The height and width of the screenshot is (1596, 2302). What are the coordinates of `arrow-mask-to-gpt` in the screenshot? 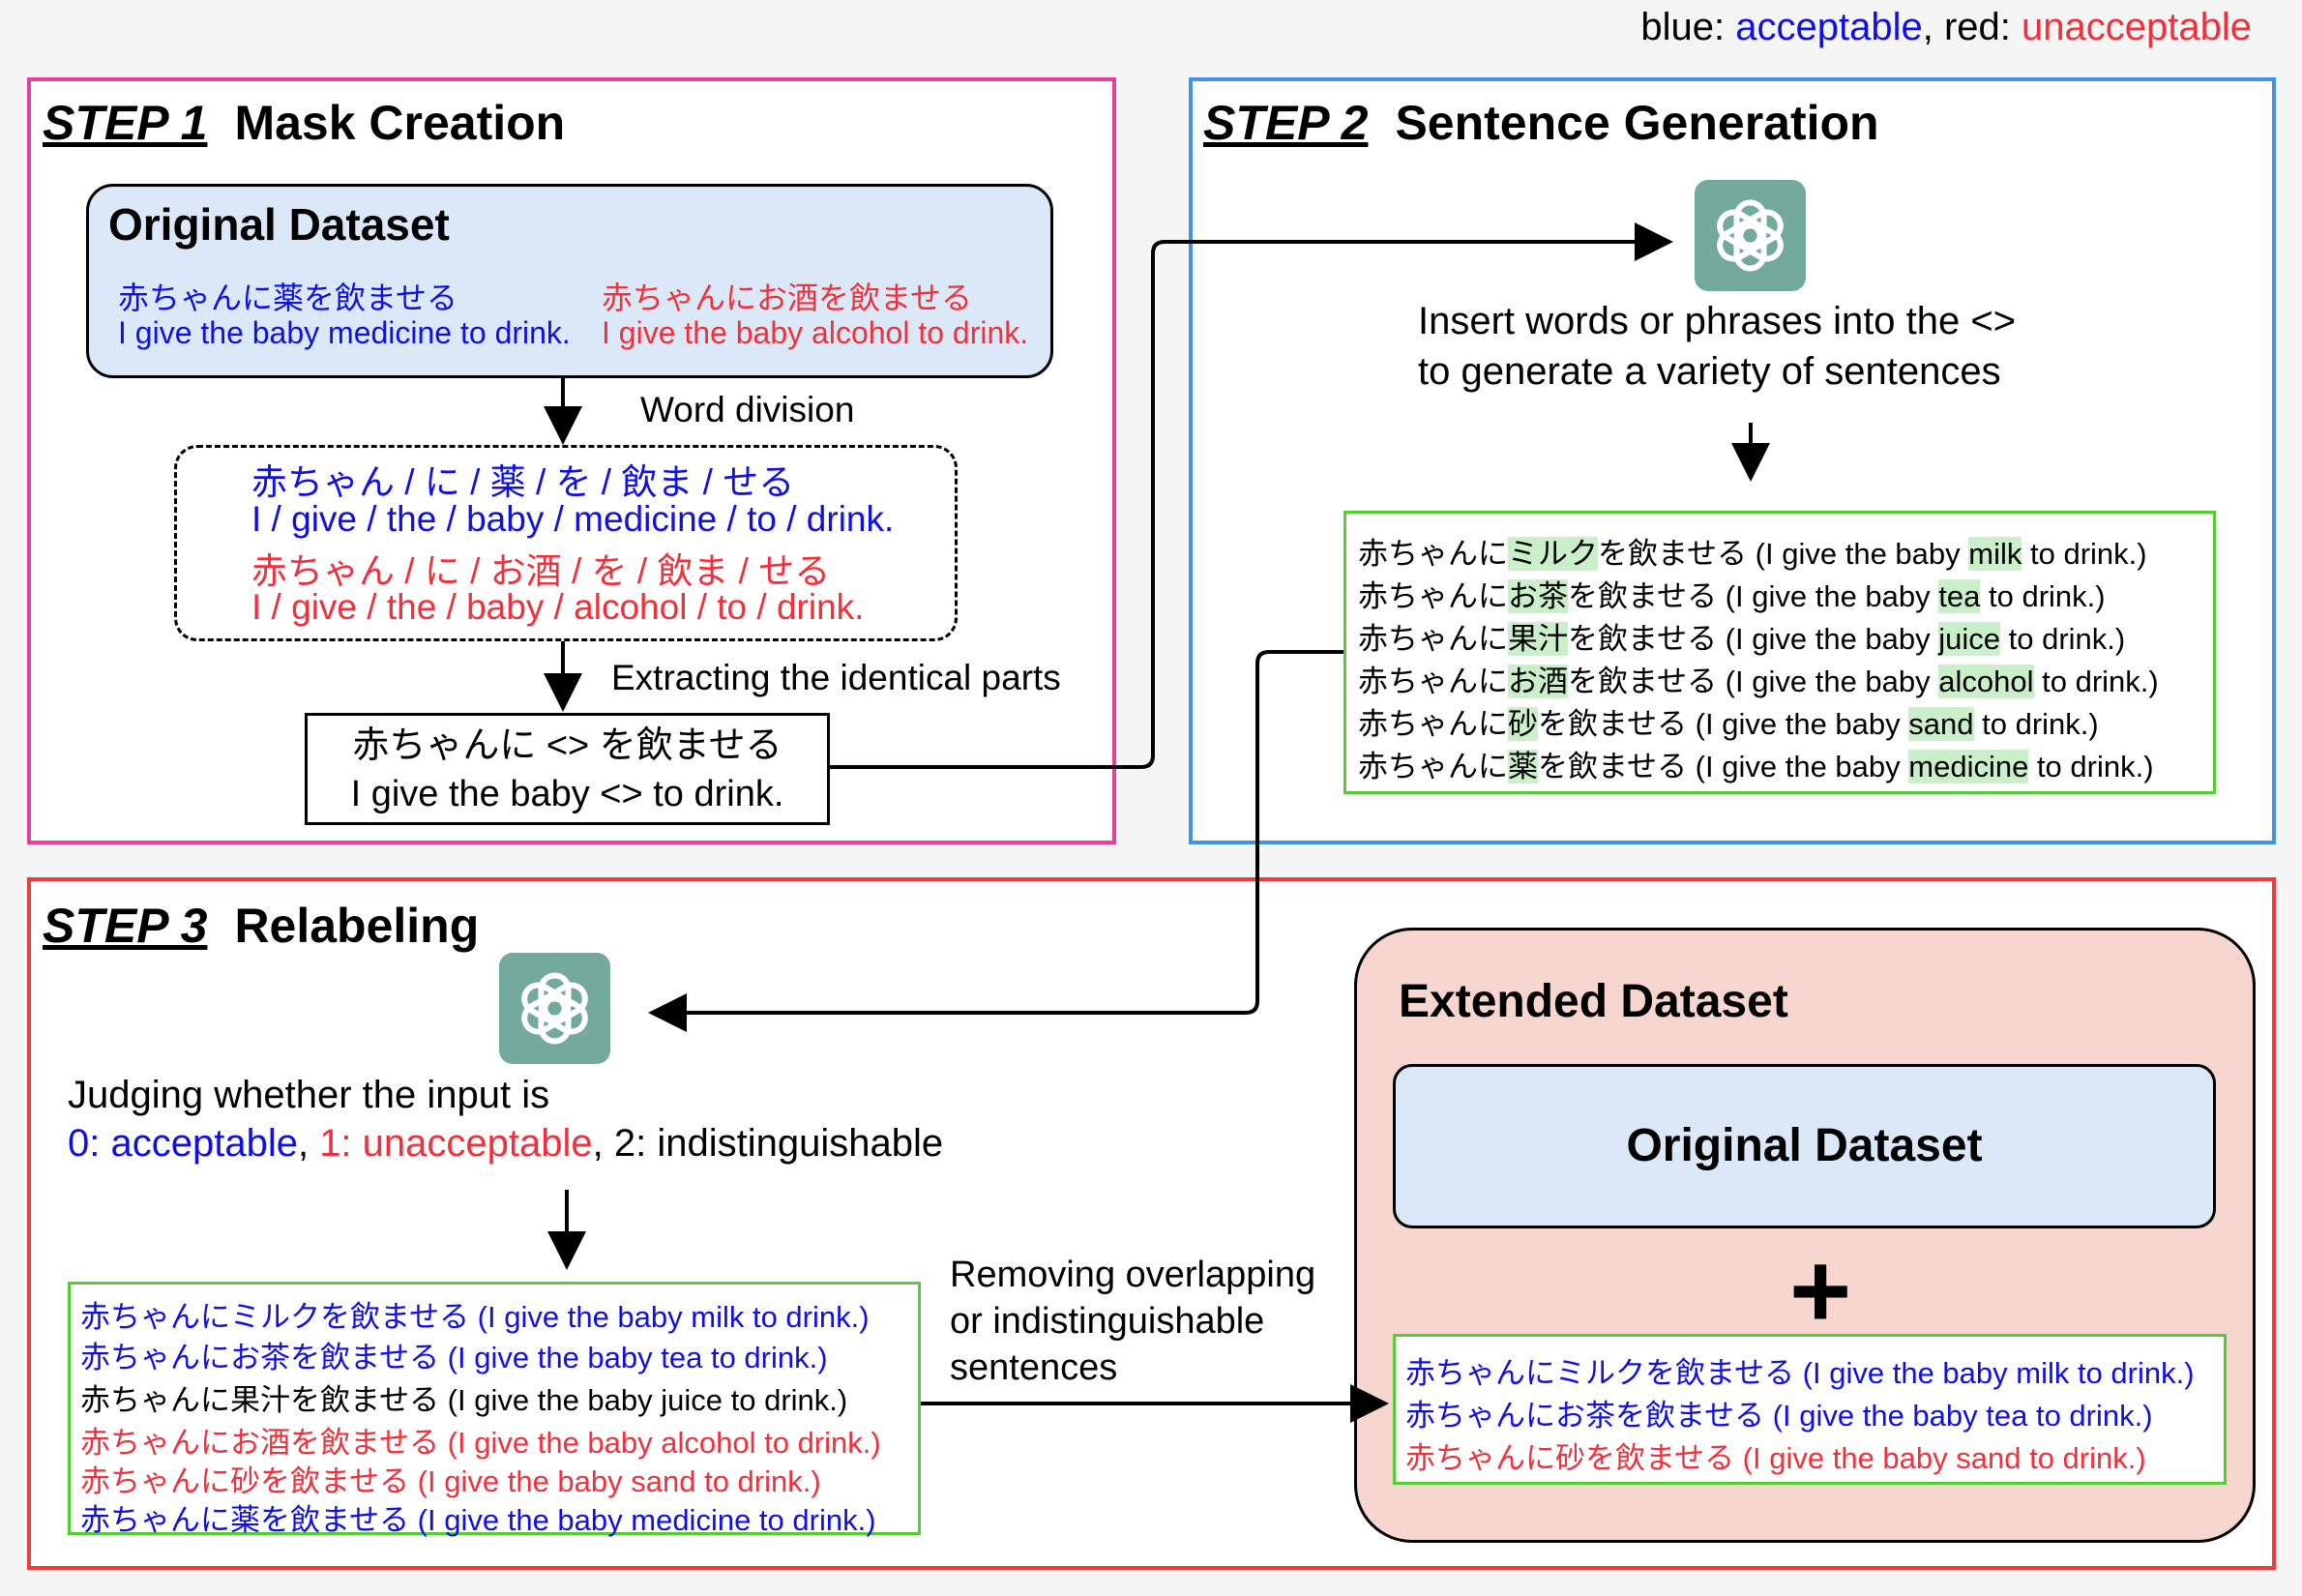 It's located at (1251, 495).